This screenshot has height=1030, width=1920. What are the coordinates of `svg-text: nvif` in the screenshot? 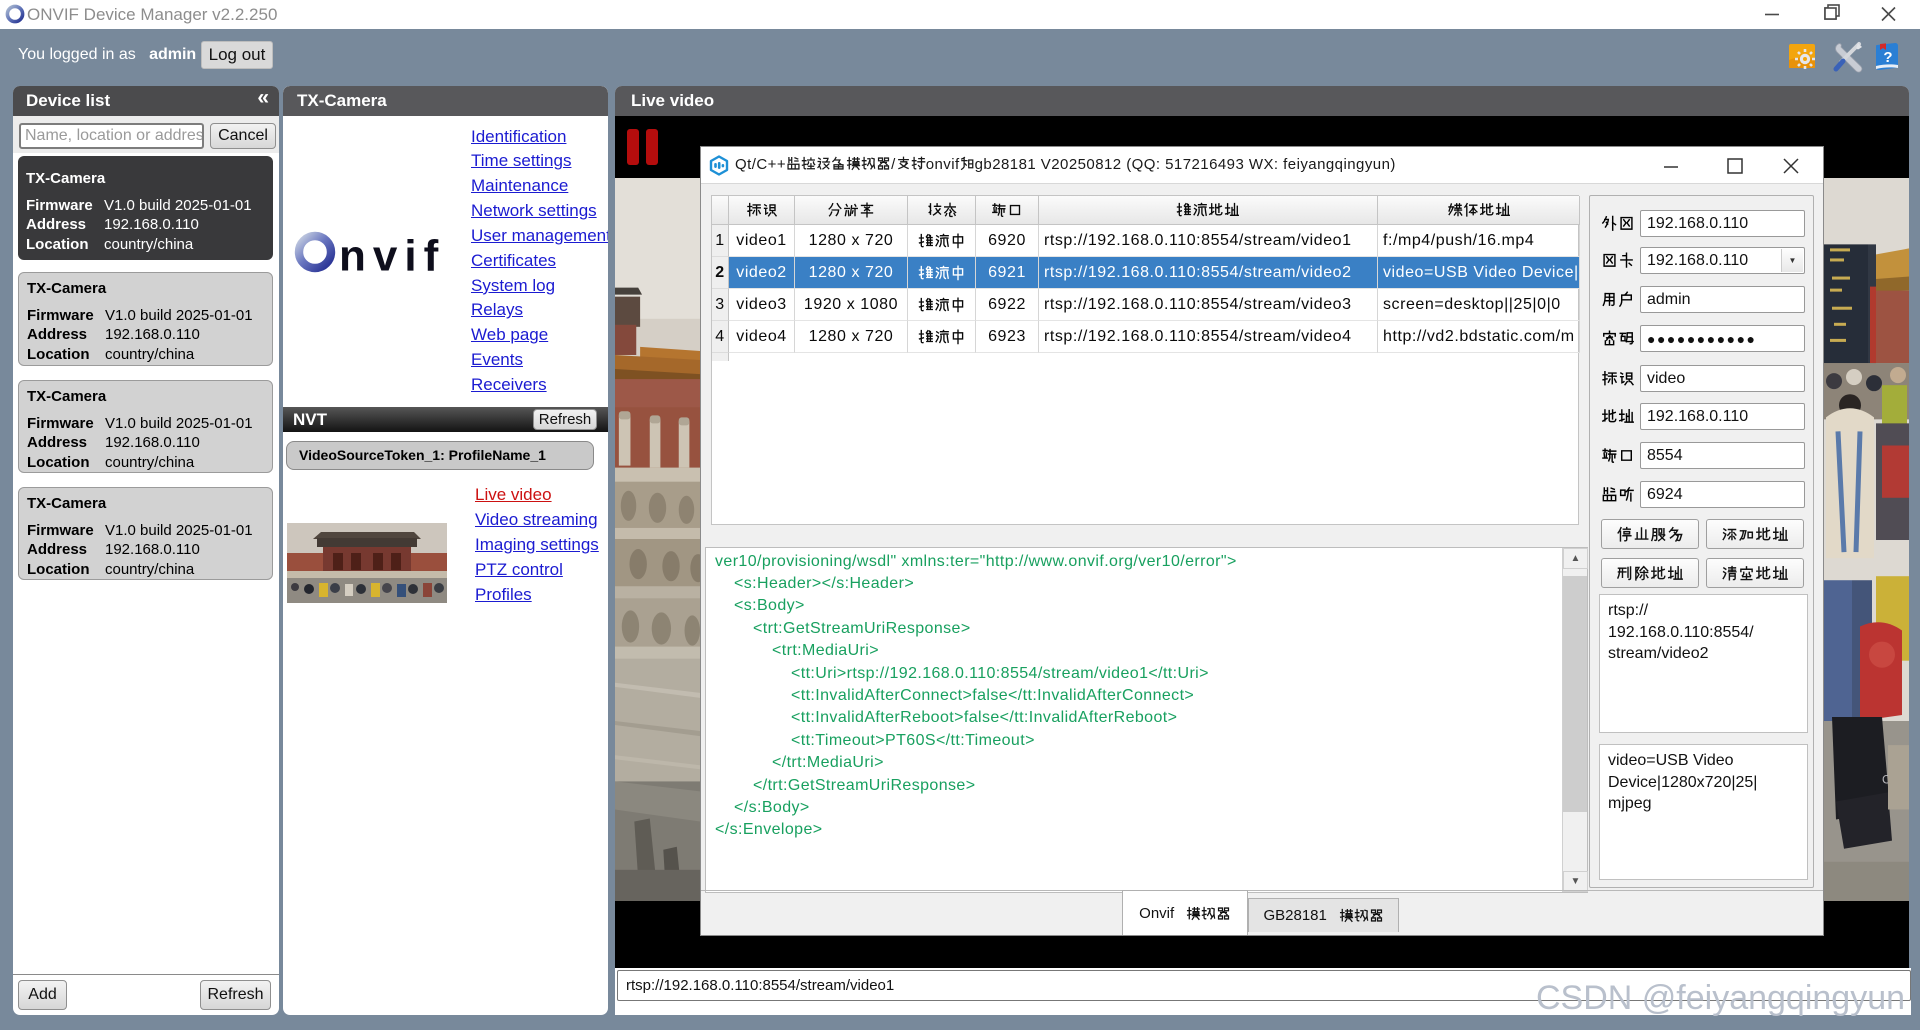 It's located at (391, 253).